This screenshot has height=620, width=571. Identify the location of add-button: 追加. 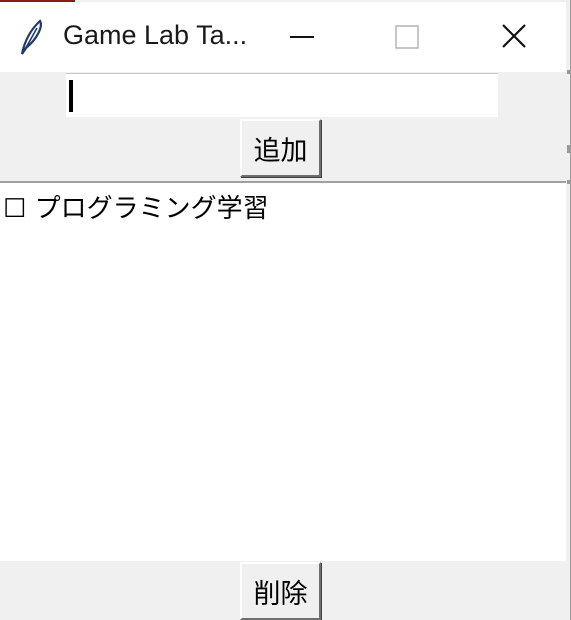
(280, 148).